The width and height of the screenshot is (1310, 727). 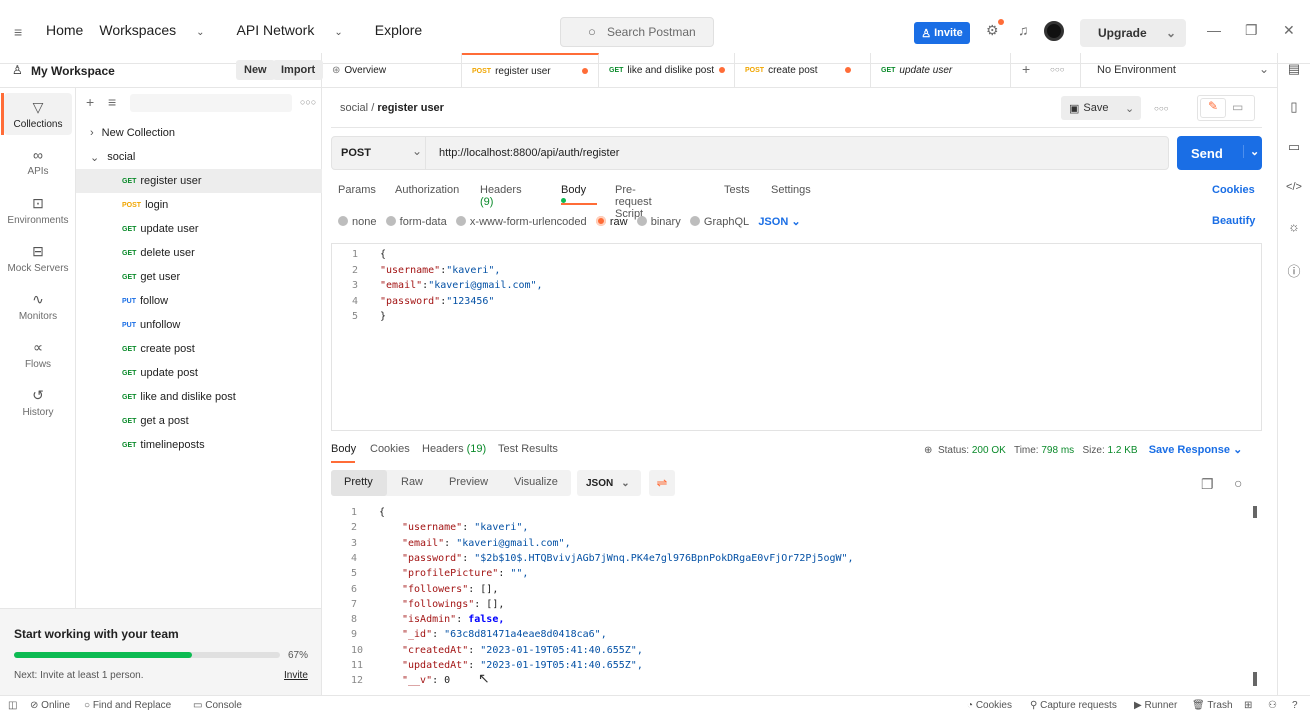 I want to click on nav-workspaces: Workspaces ⌄, so click(x=159, y=30).